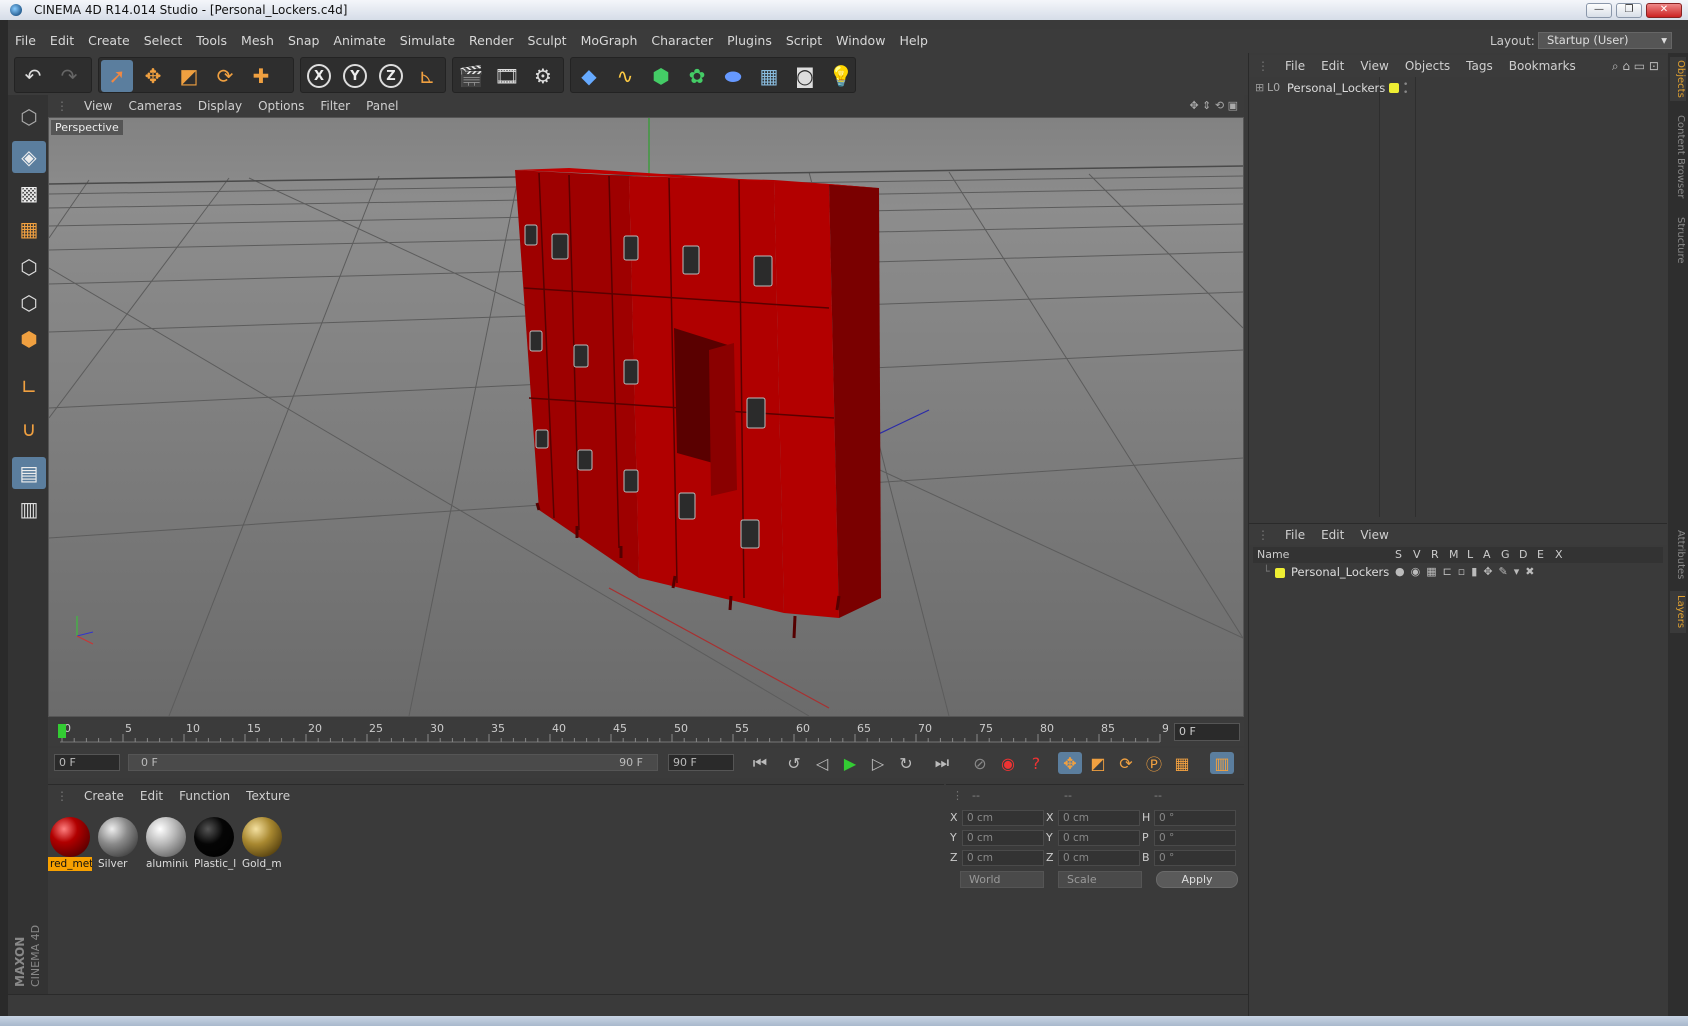  I want to click on menu-create: Create, so click(109, 41).